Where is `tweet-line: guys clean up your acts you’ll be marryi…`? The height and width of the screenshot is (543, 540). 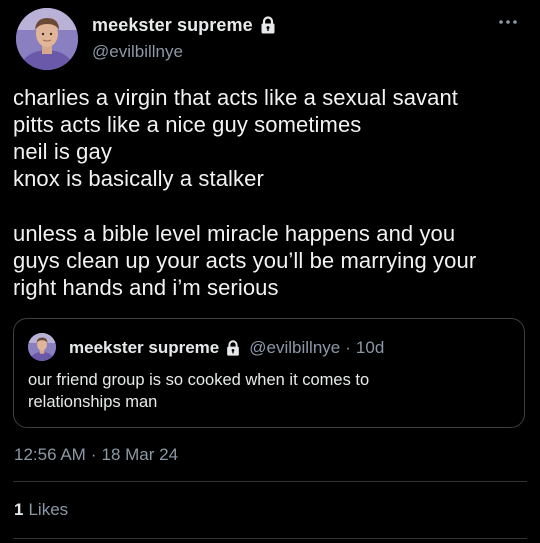 tweet-line: guys clean up your acts you’ll be marryi… is located at coordinates (245, 260).